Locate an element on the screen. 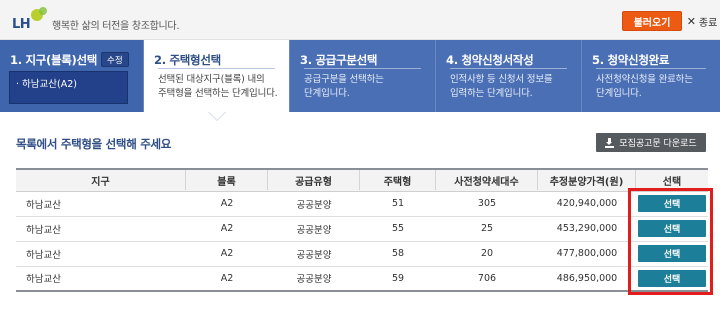 This screenshot has width=720, height=315. edit-badge-button: 수정 is located at coordinates (115, 59).